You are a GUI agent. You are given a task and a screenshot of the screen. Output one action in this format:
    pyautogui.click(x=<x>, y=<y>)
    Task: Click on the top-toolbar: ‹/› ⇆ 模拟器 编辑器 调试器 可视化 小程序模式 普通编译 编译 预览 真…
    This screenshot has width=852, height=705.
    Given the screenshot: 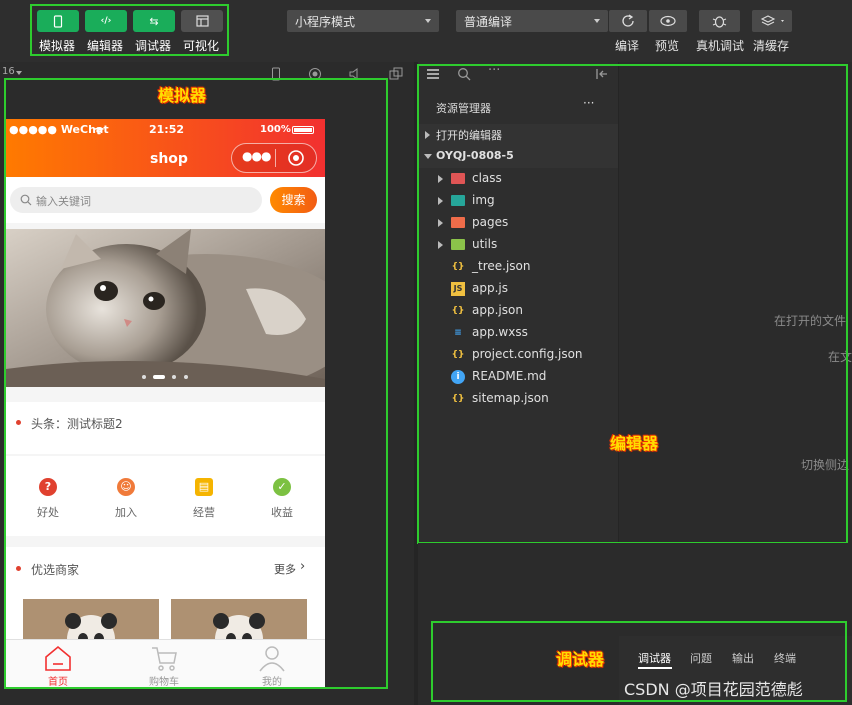 What is the action you would take?
    pyautogui.click(x=426, y=31)
    